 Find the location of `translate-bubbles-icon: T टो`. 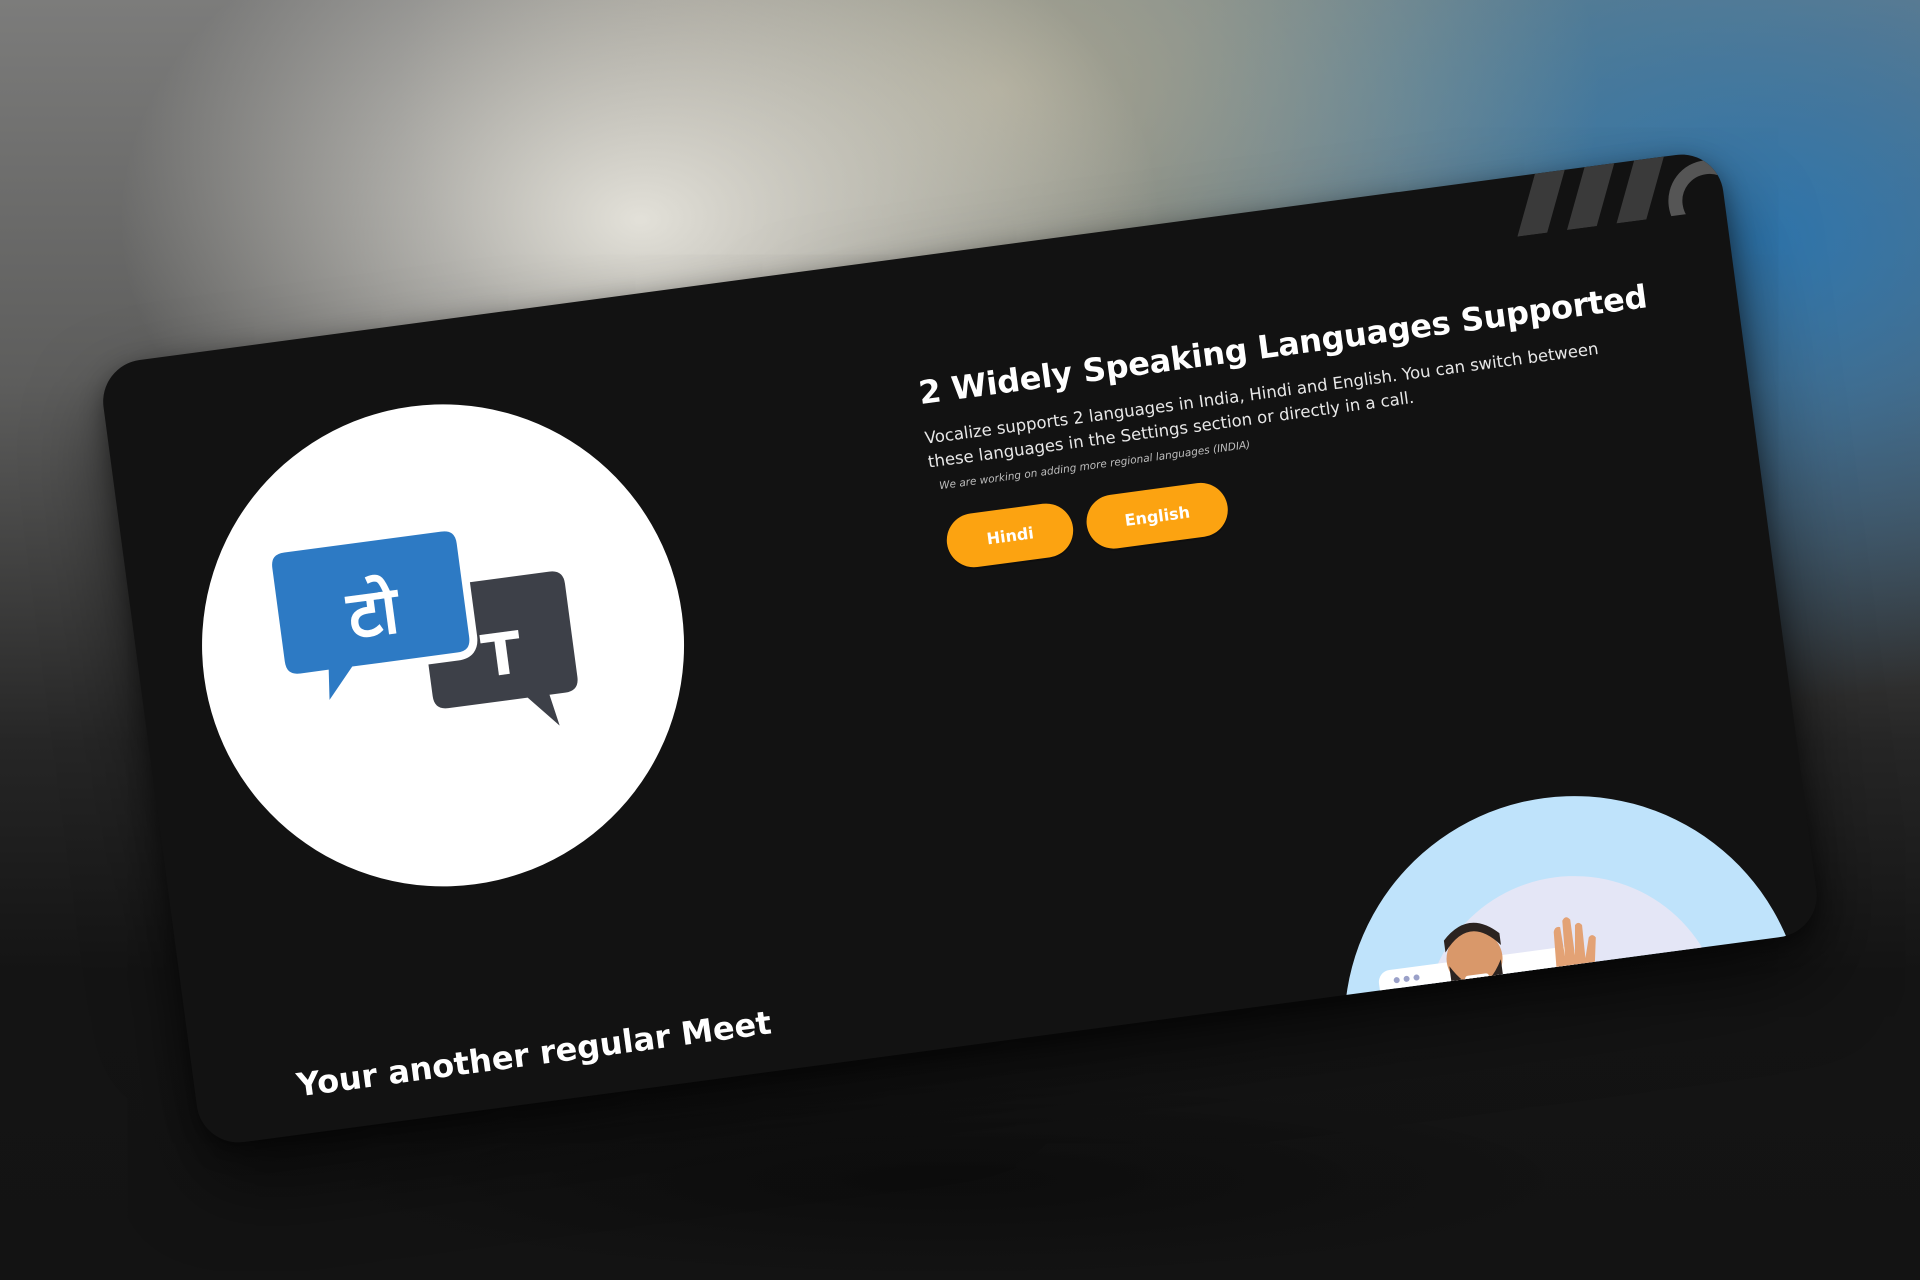

translate-bubbles-icon: T टो is located at coordinates (421, 624).